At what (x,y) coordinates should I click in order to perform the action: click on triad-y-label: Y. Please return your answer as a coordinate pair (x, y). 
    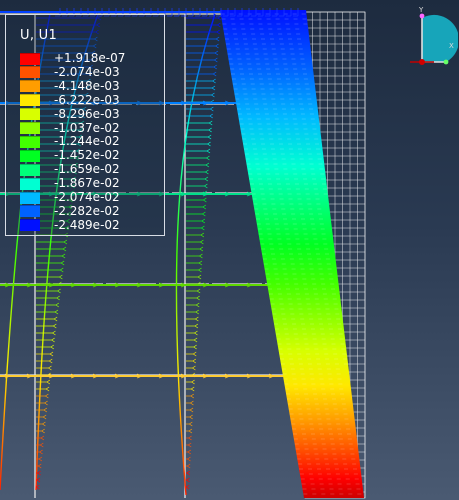
    Looking at the image, I should click on (421, 10).